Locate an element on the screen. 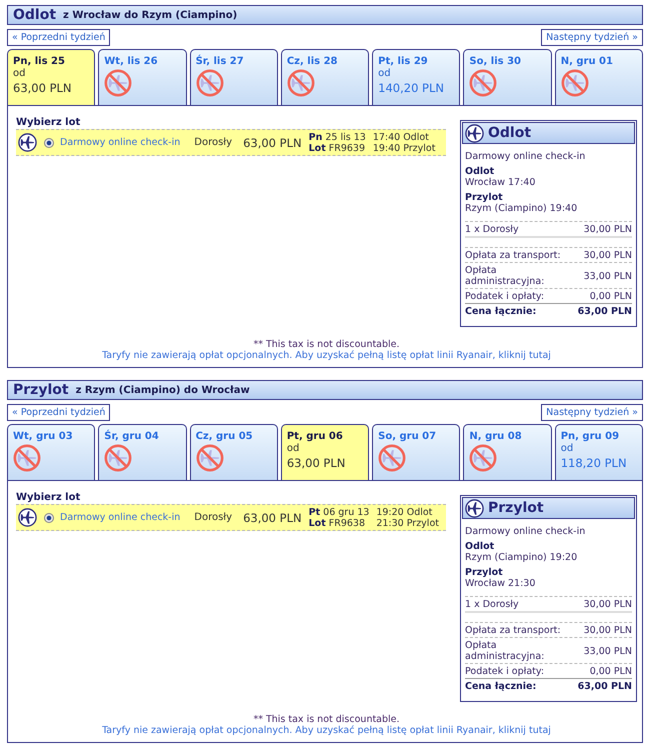 This screenshot has height=747, width=650. day-tab: Cz, gru 05 is located at coordinates (234, 452).